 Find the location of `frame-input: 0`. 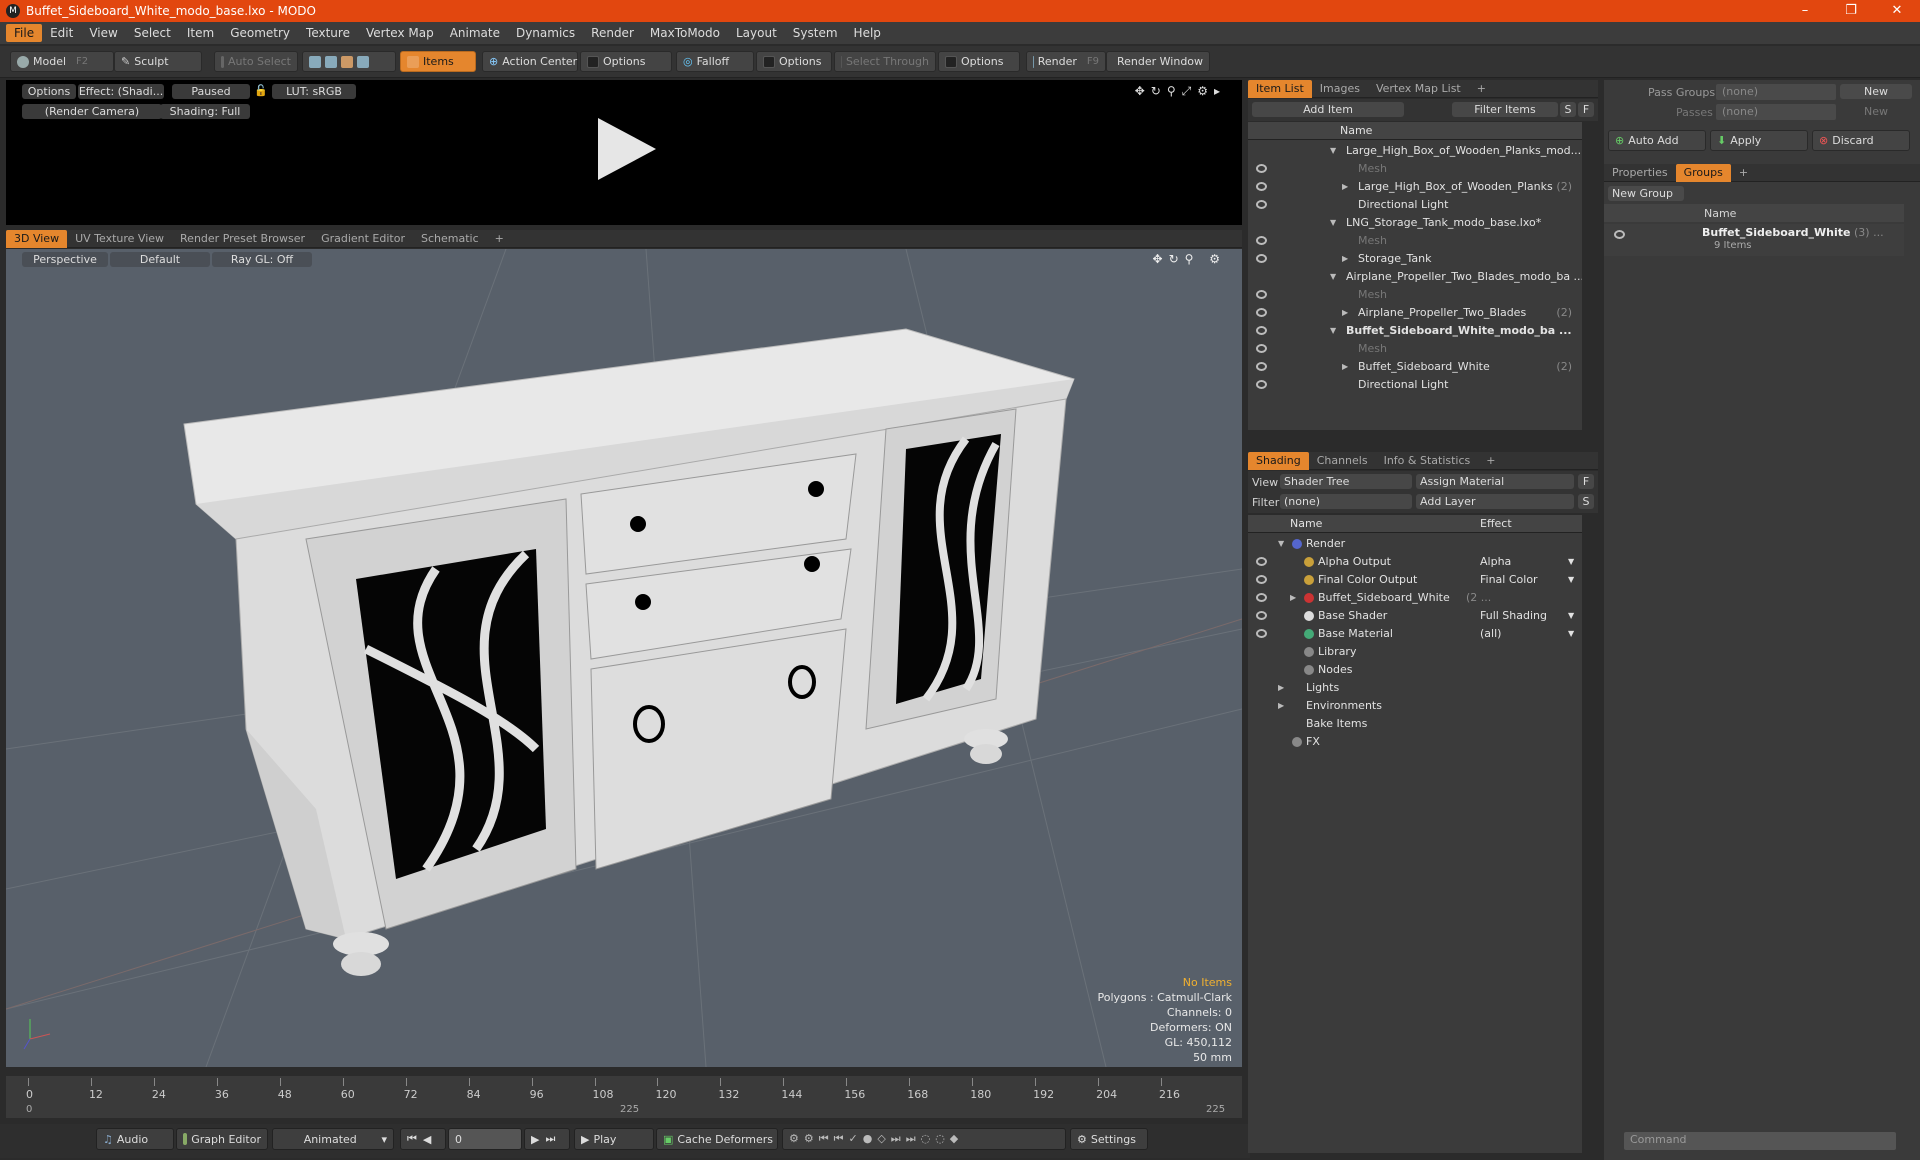

frame-input: 0 is located at coordinates (485, 1139).